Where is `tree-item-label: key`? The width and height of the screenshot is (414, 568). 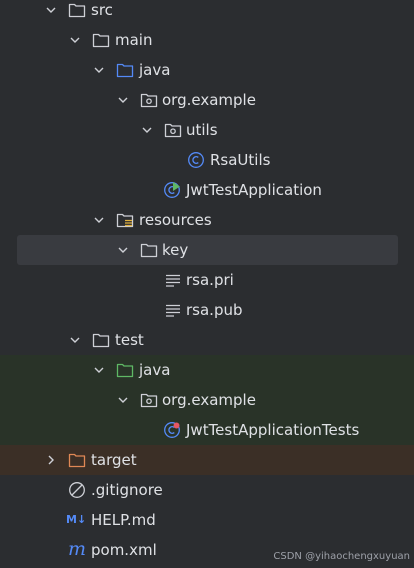
tree-item-label: key is located at coordinates (175, 250).